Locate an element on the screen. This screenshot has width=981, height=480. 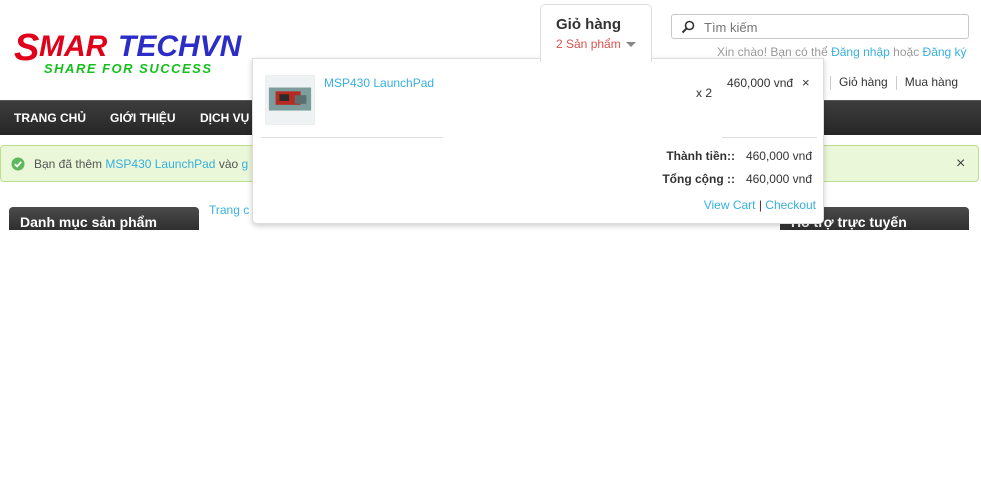
subtotal-value: 460,000 vnđ is located at coordinates (778, 156).